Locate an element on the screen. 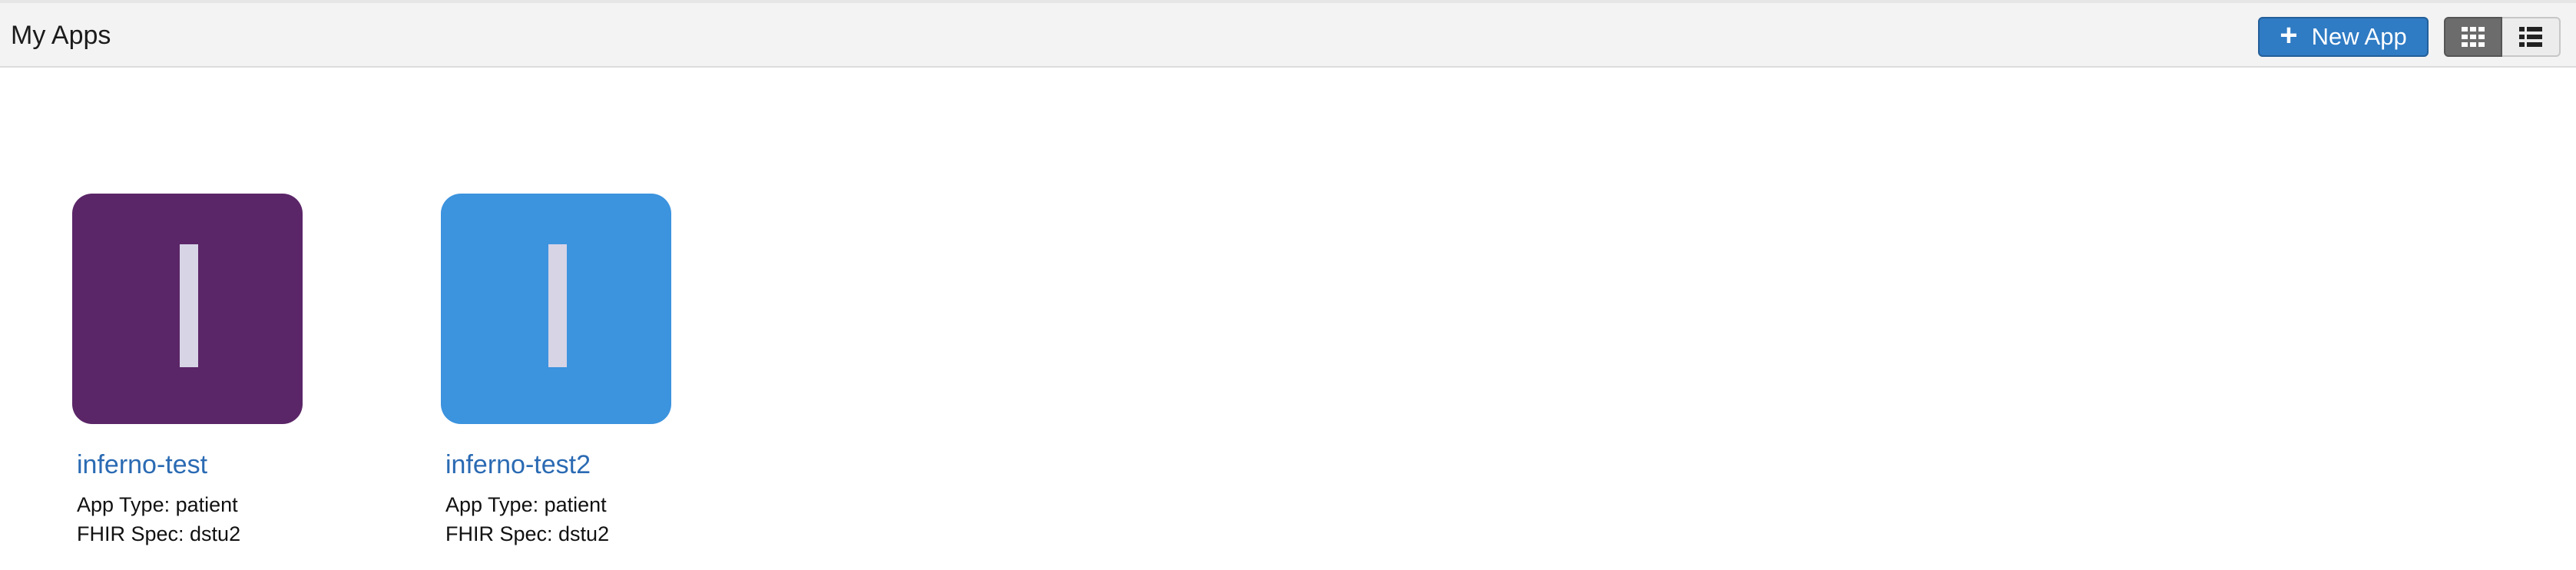 Image resolution: width=2576 pixels, height=570 pixels. new-app-button: + New App is located at coordinates (2343, 37).